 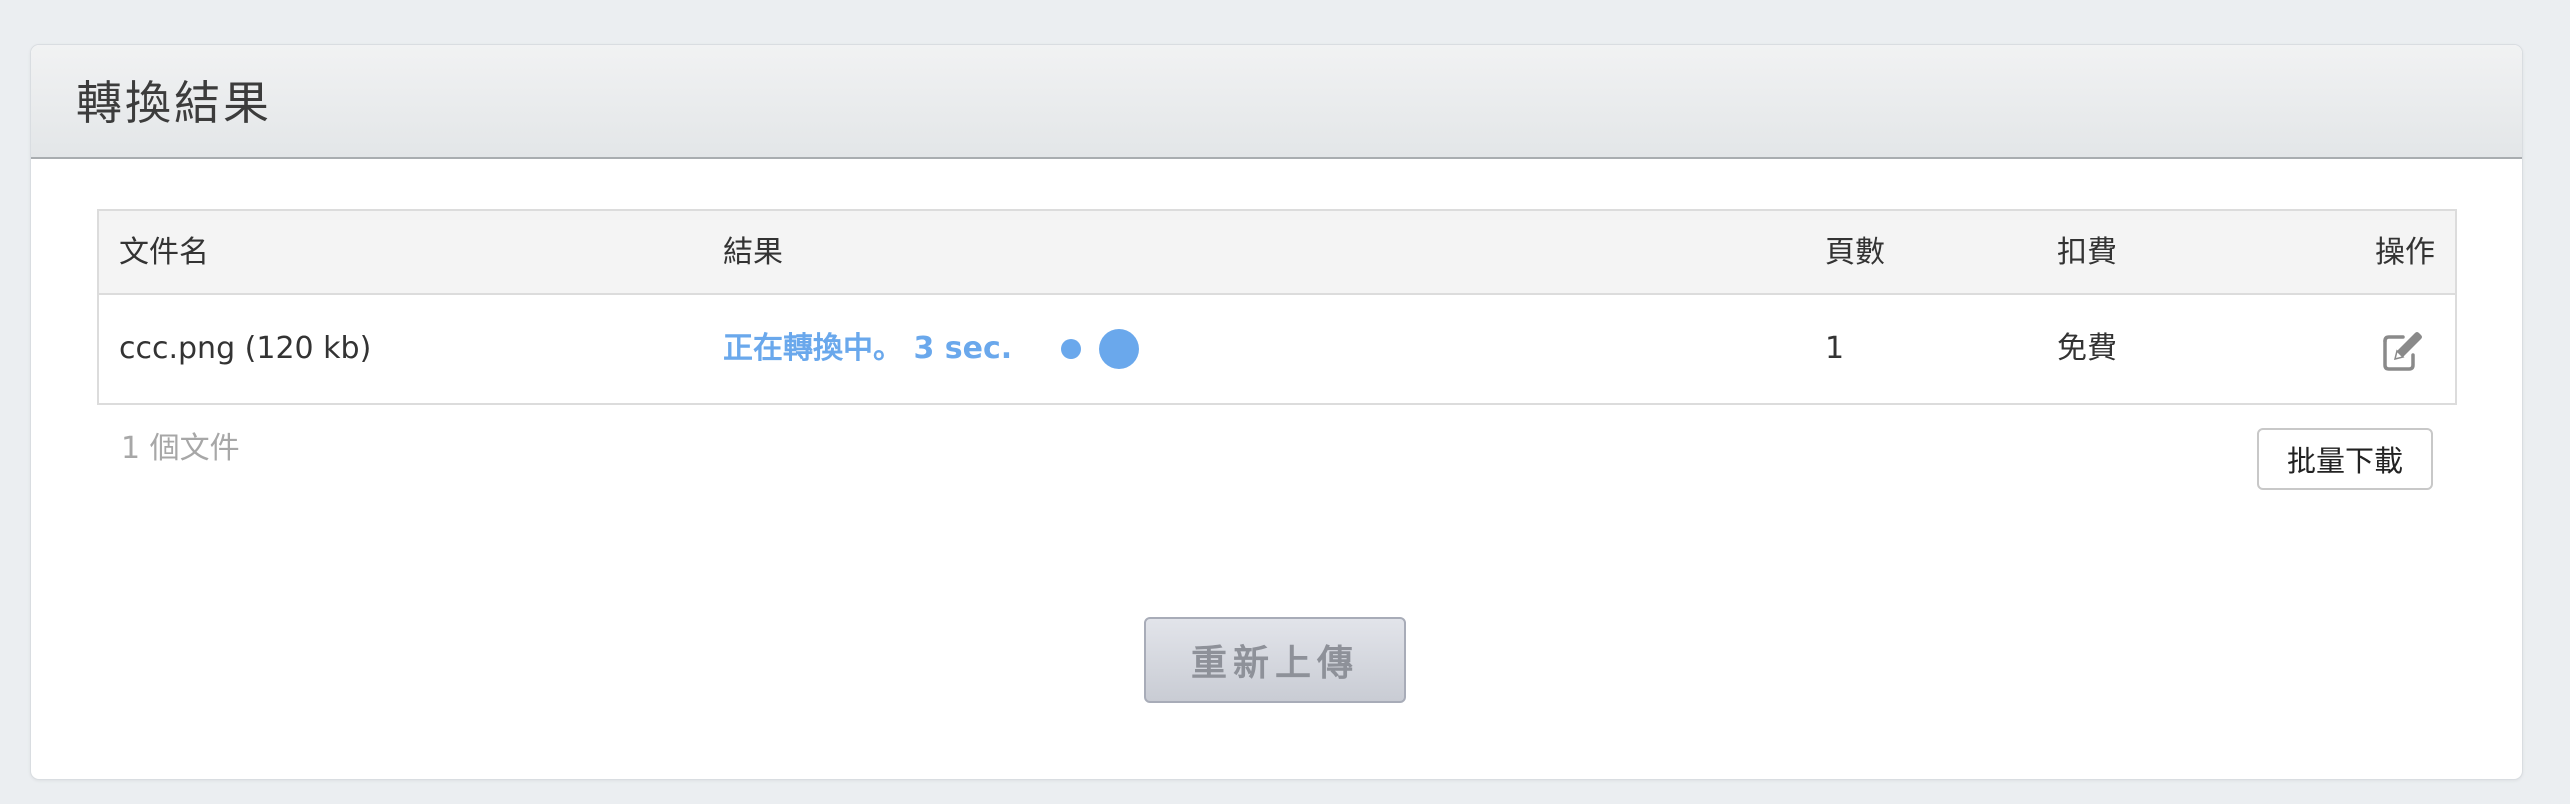 I want to click on header-result: 結果, so click(x=753, y=252).